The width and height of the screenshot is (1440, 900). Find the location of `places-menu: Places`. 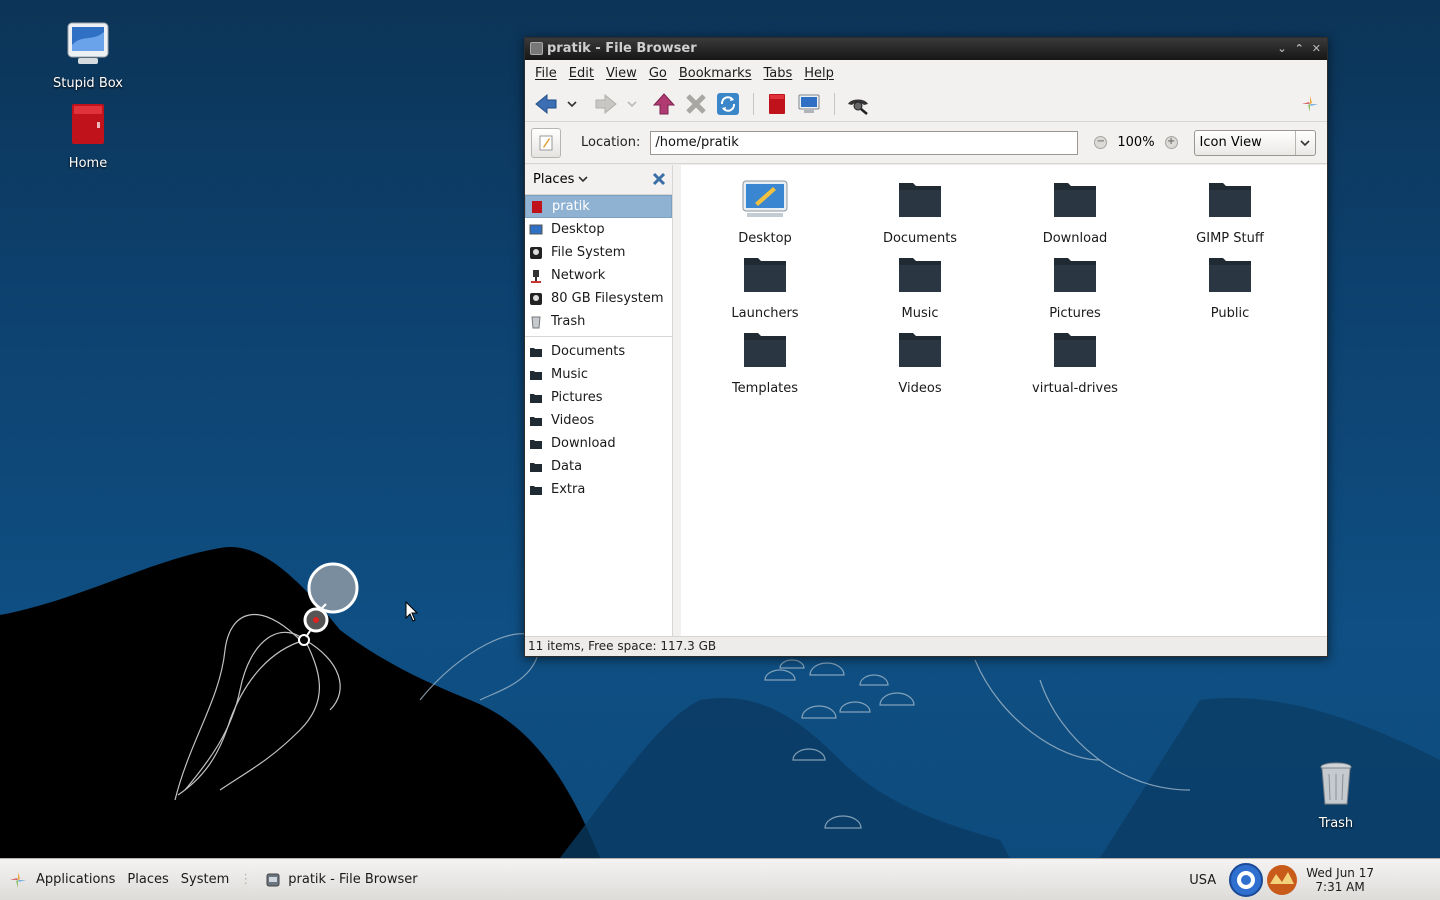

places-menu: Places is located at coordinates (147, 879).